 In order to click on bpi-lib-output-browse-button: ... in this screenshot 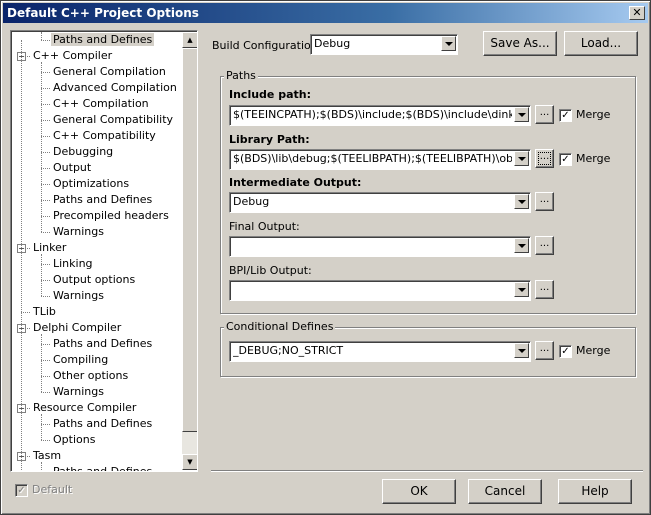, I will do `click(544, 289)`.